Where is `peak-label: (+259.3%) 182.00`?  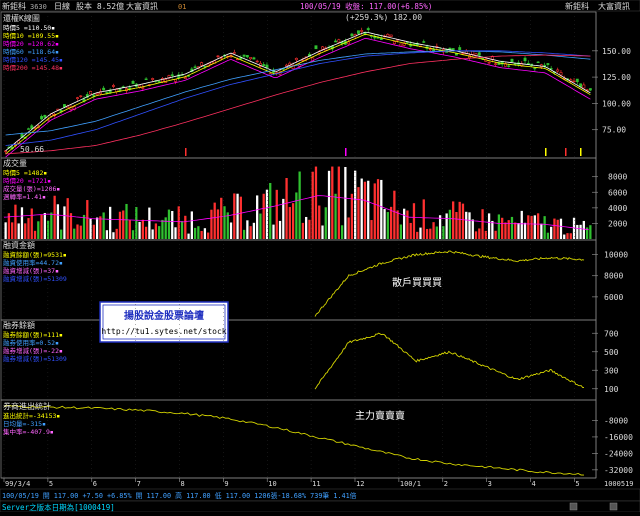 peak-label: (+259.3%) 182.00 is located at coordinates (383, 17).